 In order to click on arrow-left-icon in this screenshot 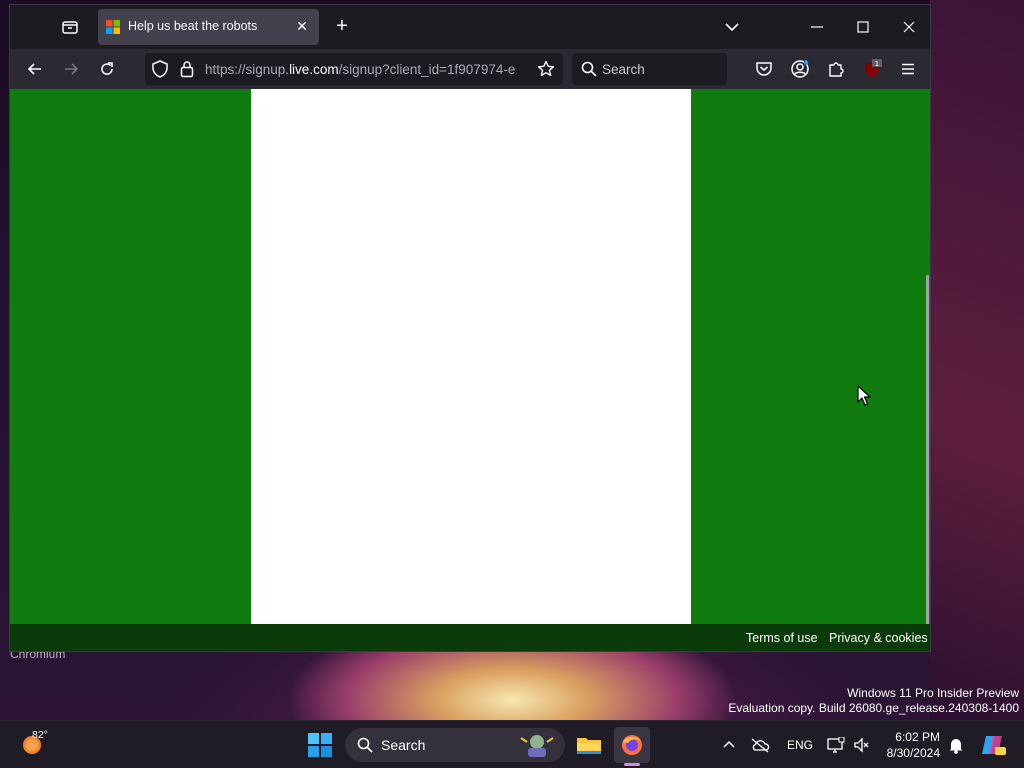, I will do `click(34, 69)`.